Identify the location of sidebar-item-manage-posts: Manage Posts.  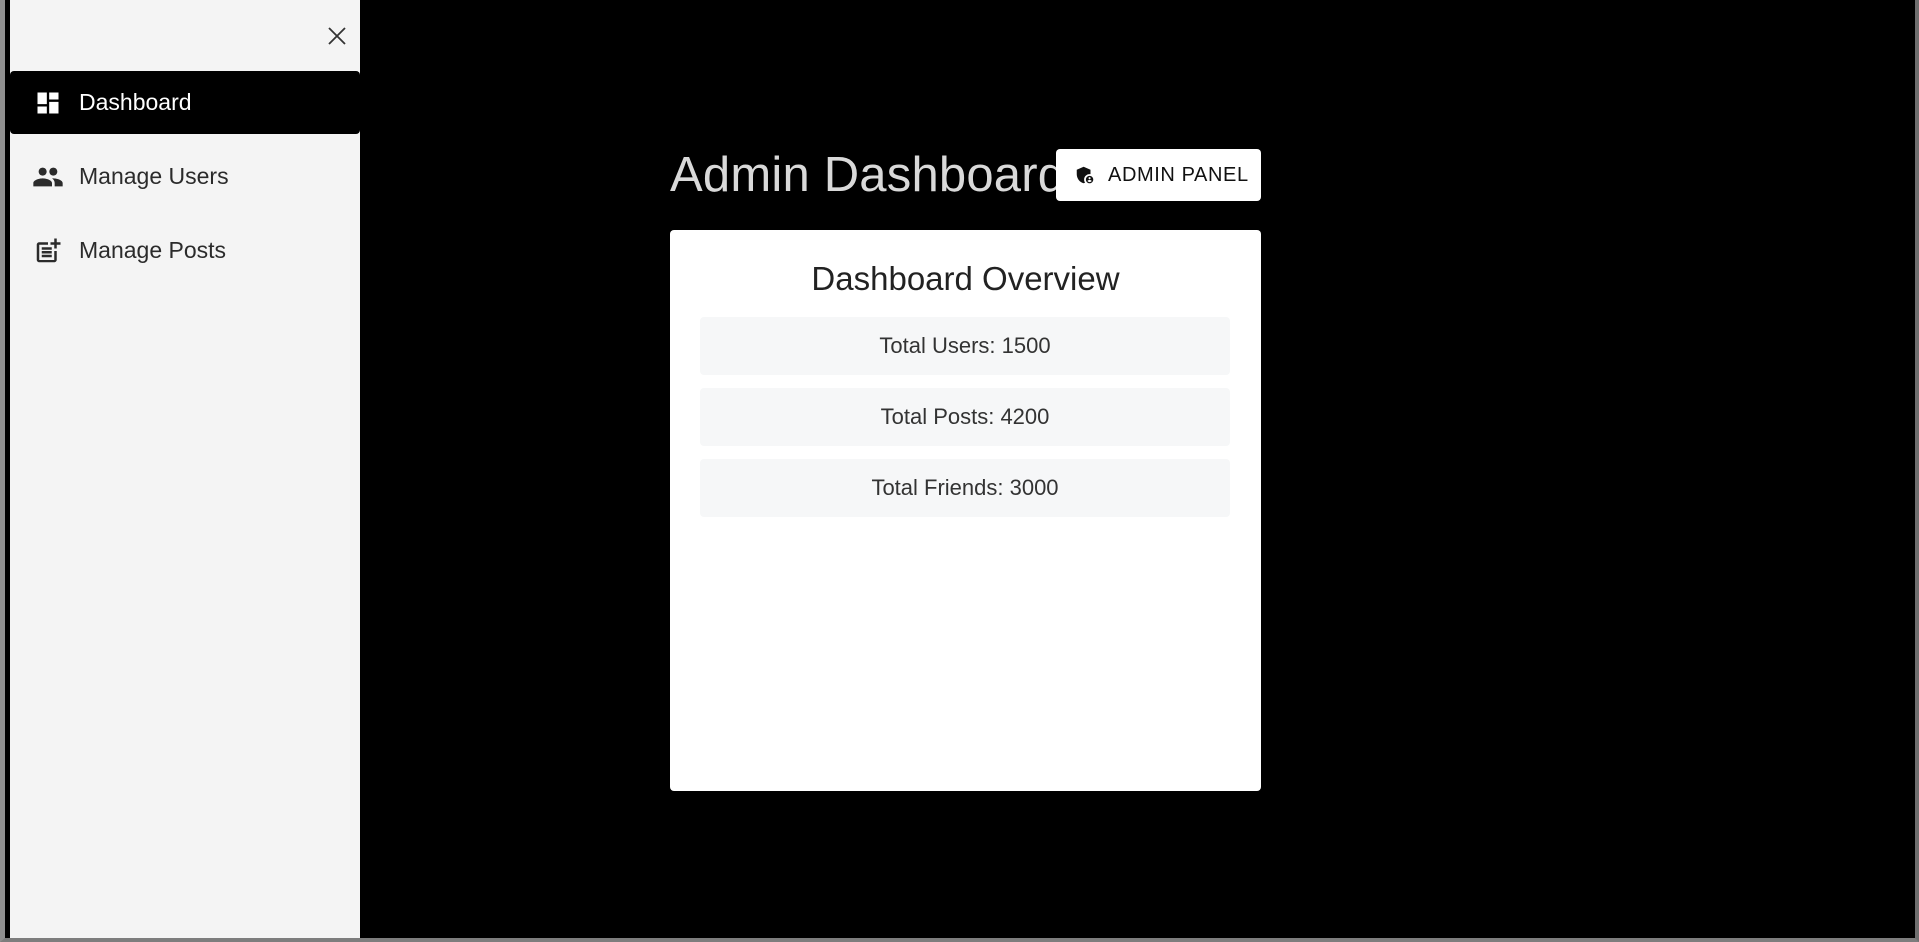
(185, 250).